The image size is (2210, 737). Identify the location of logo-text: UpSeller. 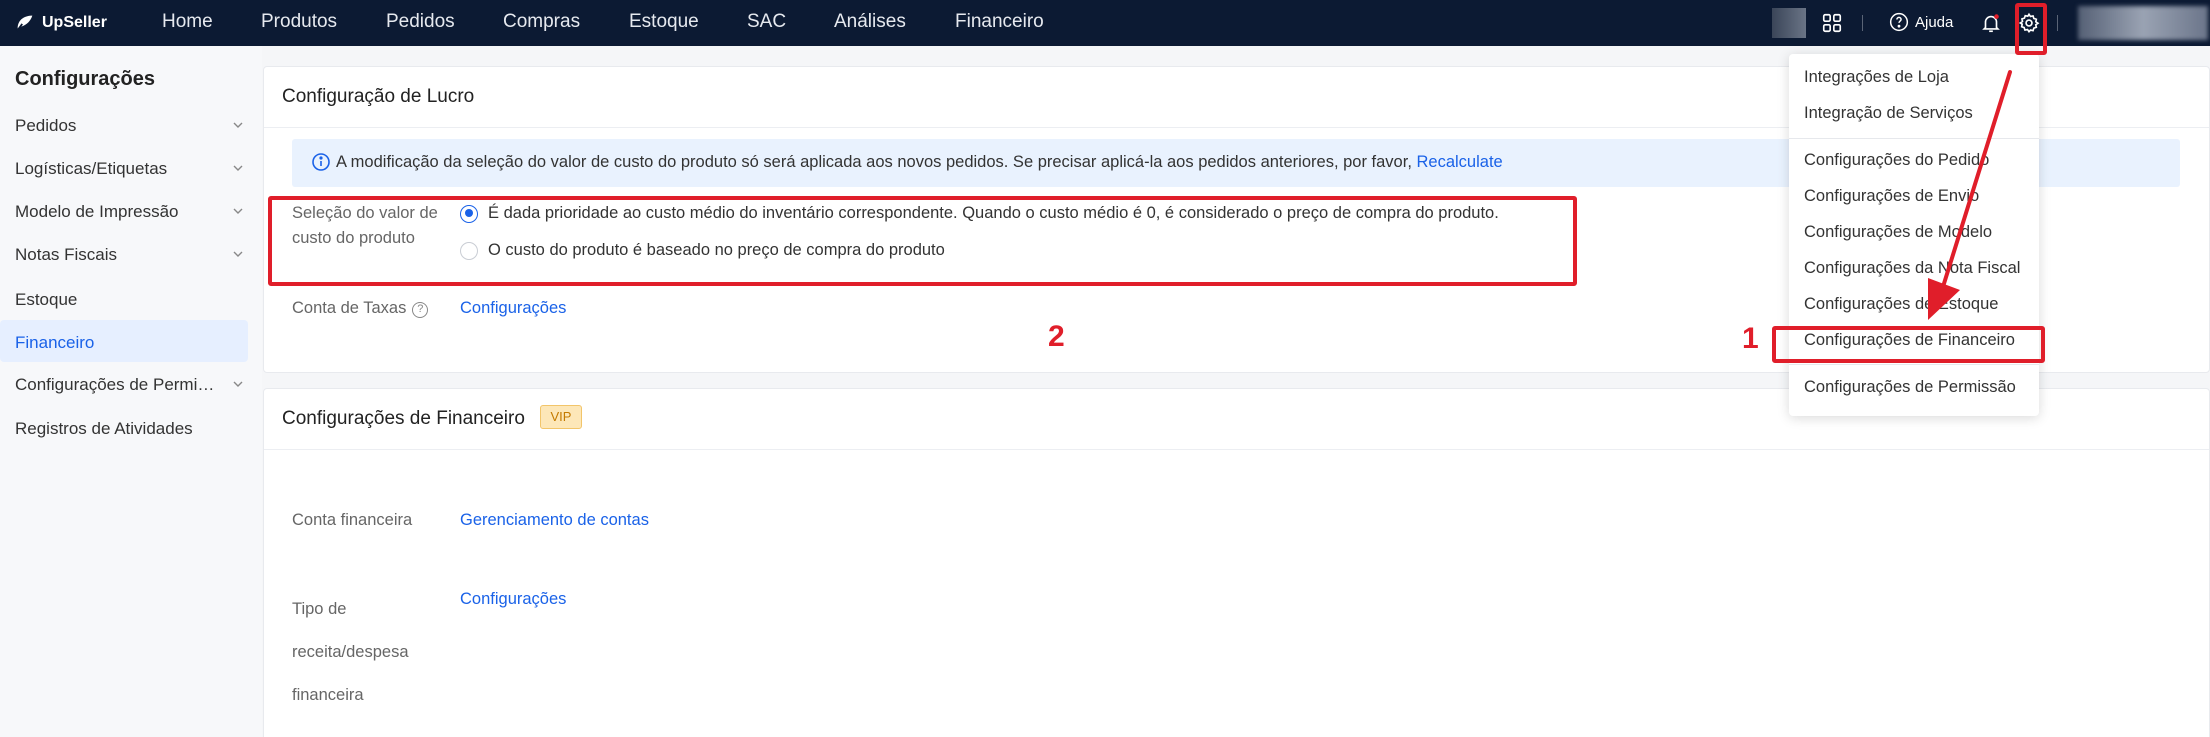
(74, 22).